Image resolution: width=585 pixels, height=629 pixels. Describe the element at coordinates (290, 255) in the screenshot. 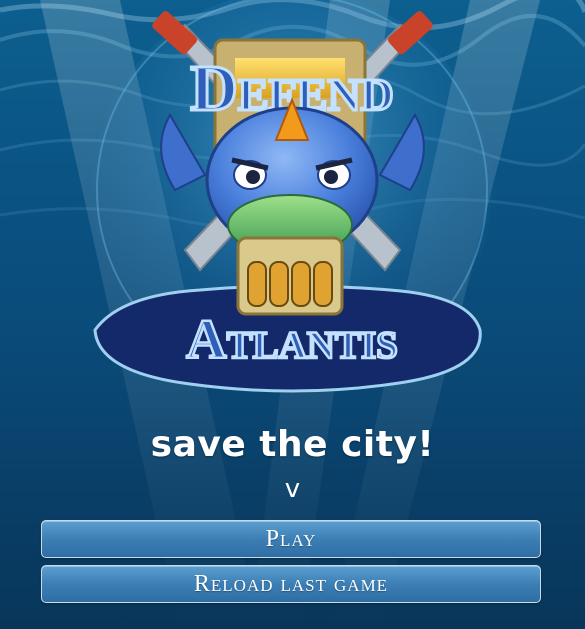

I see `atlantis-city-icon` at that location.